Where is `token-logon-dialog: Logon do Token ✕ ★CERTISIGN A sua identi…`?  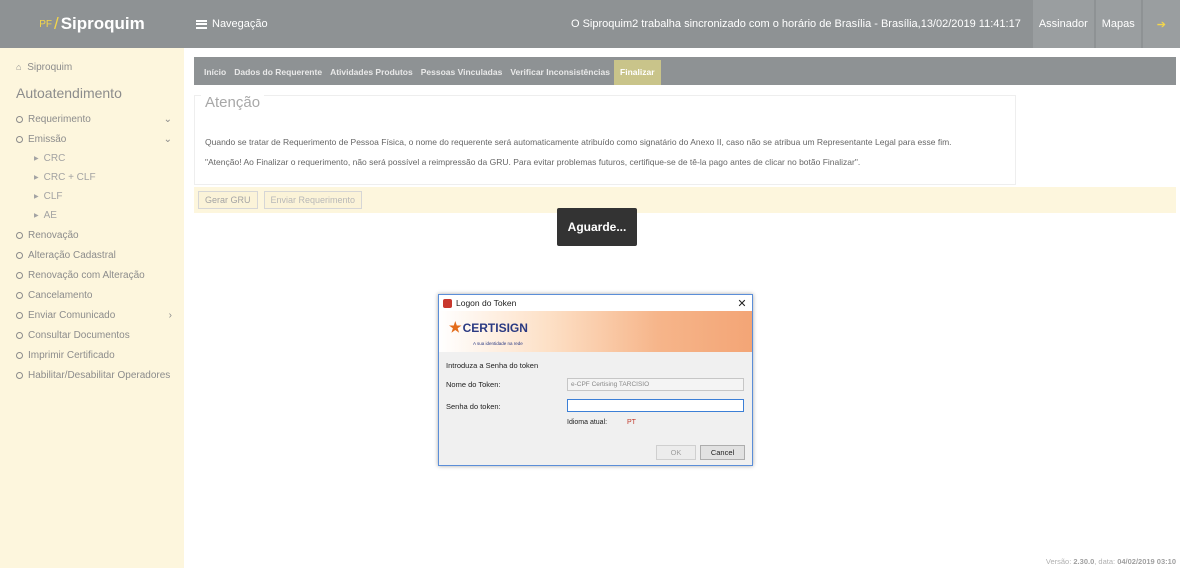 token-logon-dialog: Logon do Token ✕ ★CERTISIGN A sua identi… is located at coordinates (595, 380).